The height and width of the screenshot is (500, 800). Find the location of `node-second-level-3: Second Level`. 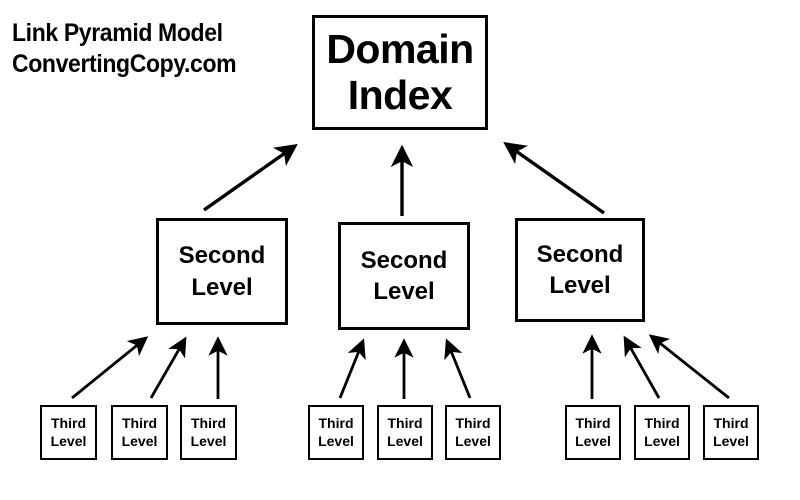

node-second-level-3: Second Level is located at coordinates (580, 270).